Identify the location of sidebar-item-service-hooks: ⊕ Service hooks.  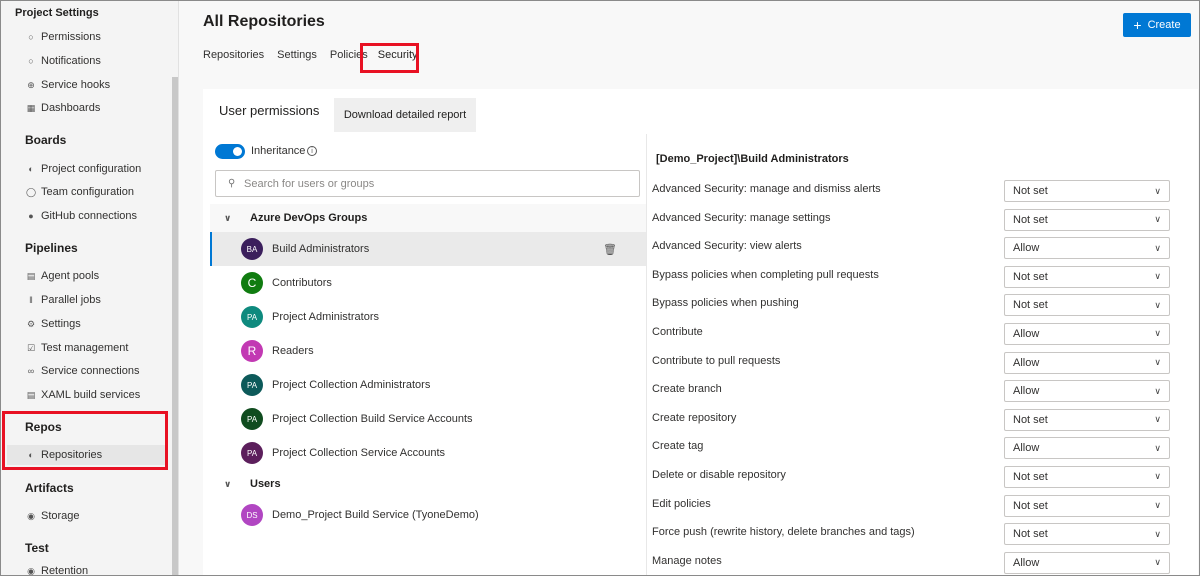
(95, 85).